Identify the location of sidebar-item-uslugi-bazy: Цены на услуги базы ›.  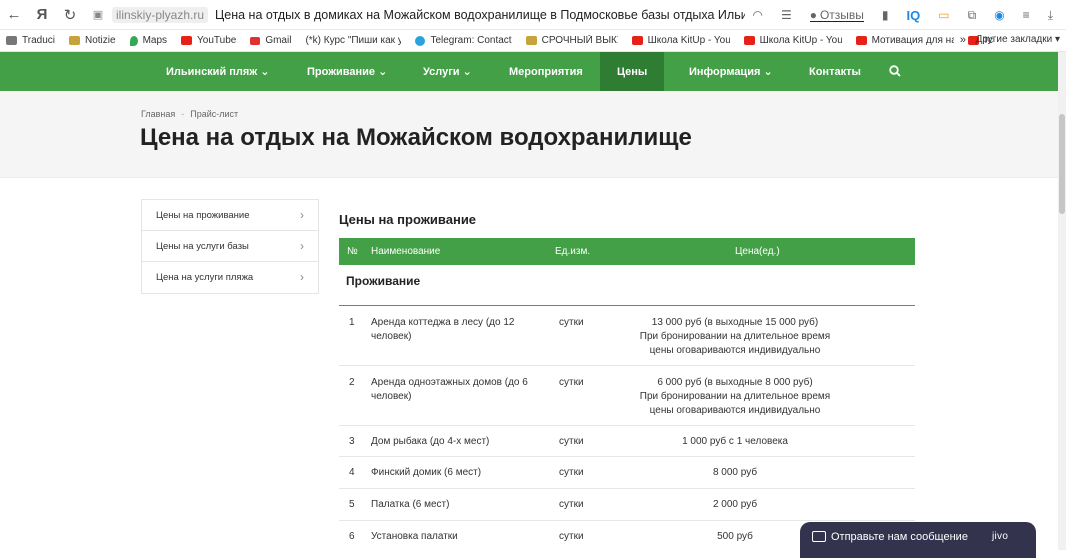
(230, 246).